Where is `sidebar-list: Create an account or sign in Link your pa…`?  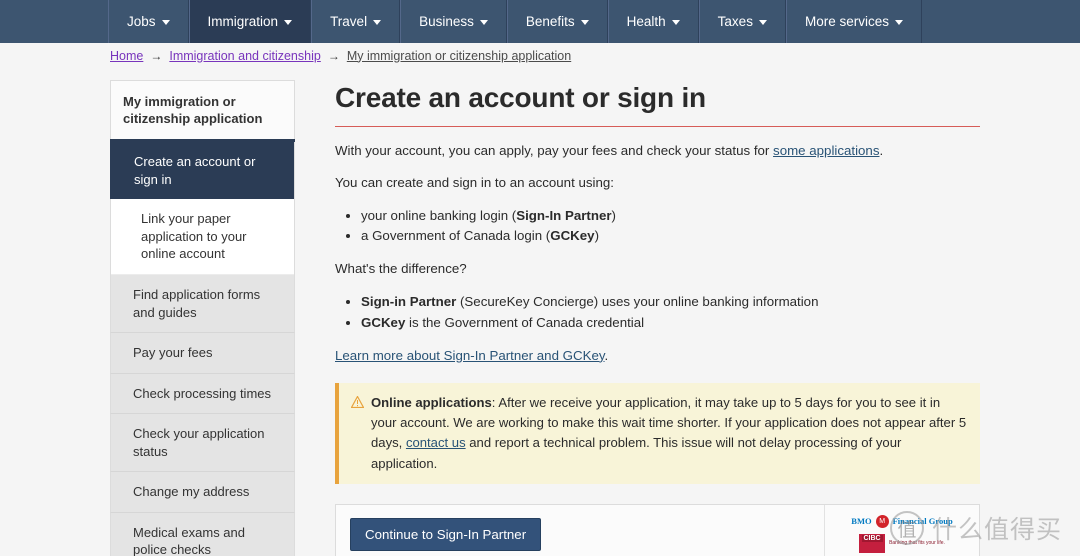 sidebar-list: Create an account or sign in Link your pa… is located at coordinates (202, 349).